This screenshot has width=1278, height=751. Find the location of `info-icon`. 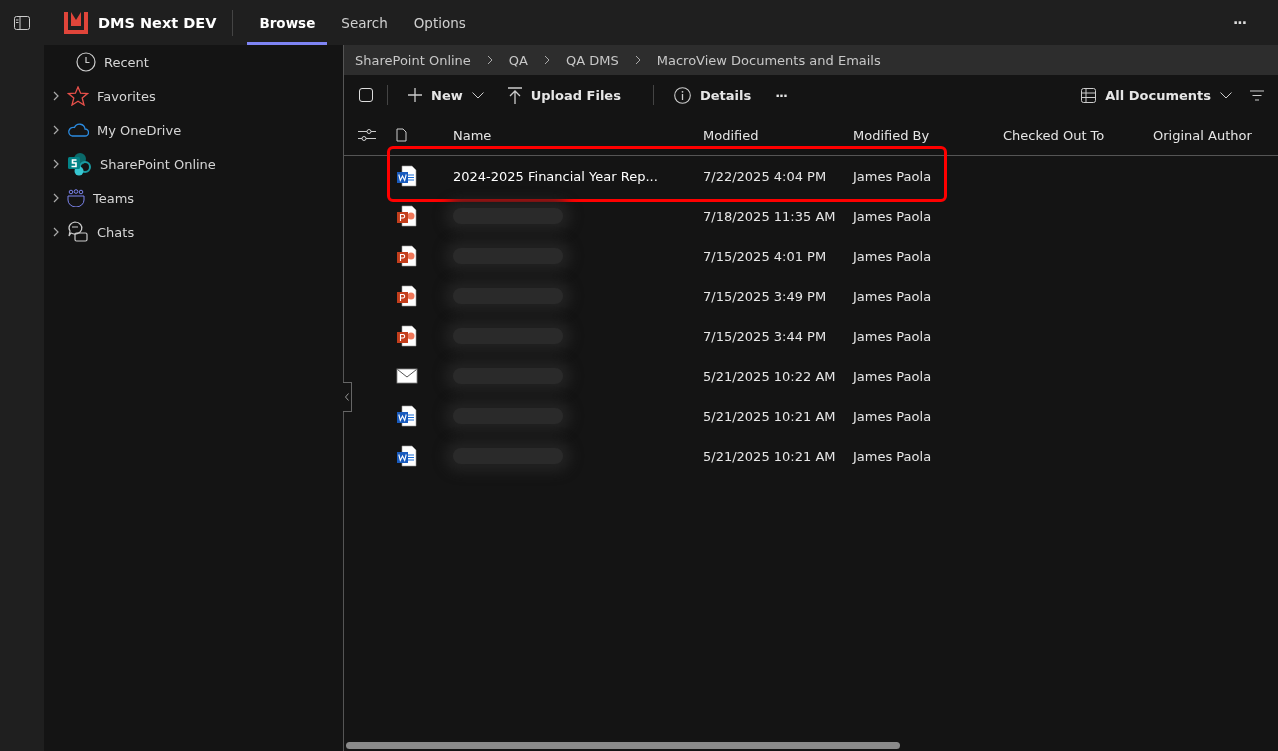

info-icon is located at coordinates (682, 95).